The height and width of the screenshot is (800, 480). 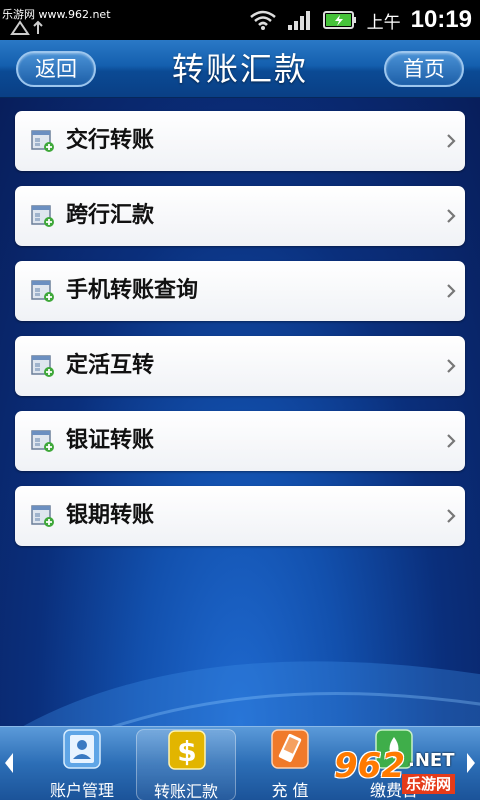 What do you see at coordinates (240, 141) in the screenshot?
I see `menu-item-bocom-transfer: 交行转账` at bounding box center [240, 141].